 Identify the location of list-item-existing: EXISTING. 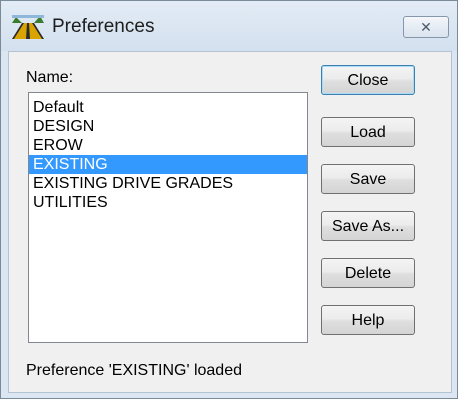
(168, 164).